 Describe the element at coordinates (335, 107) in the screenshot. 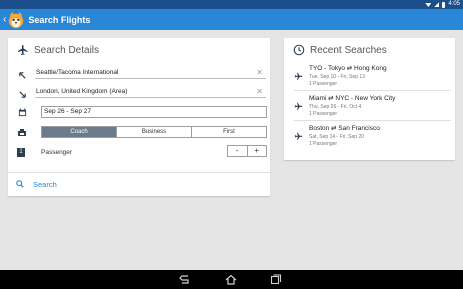

I see `recent-dates: Thu, Sep 26 - Fri, Oct 4` at that location.